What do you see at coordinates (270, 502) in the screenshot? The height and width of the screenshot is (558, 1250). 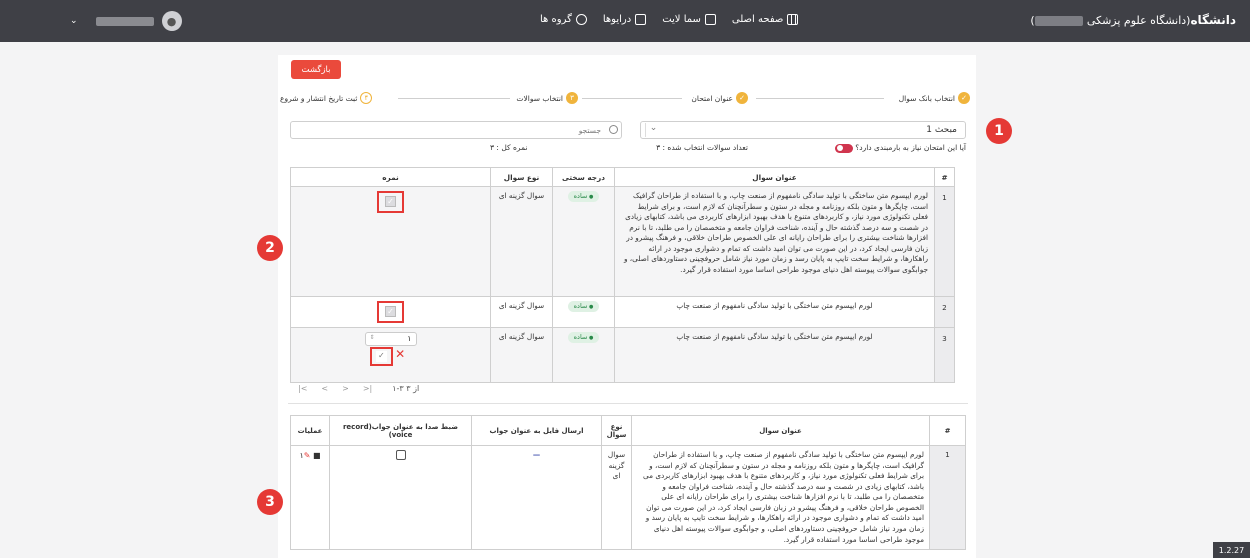 I see `annotation-marker-3: 3` at bounding box center [270, 502].